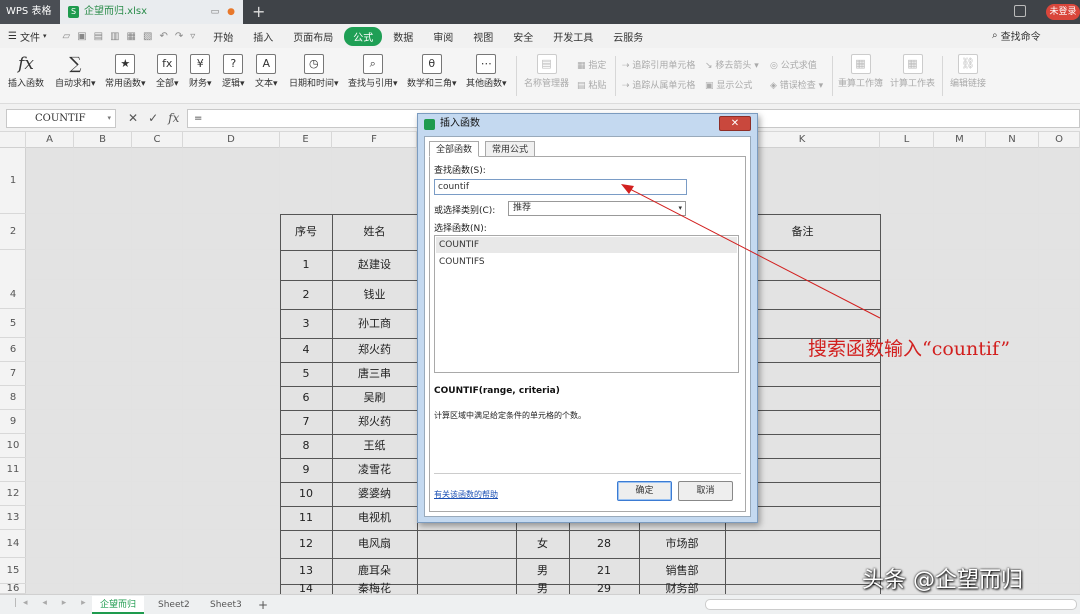 The height and width of the screenshot is (614, 1080). I want to click on tab-common-formulas: 常用公式, so click(510, 149).